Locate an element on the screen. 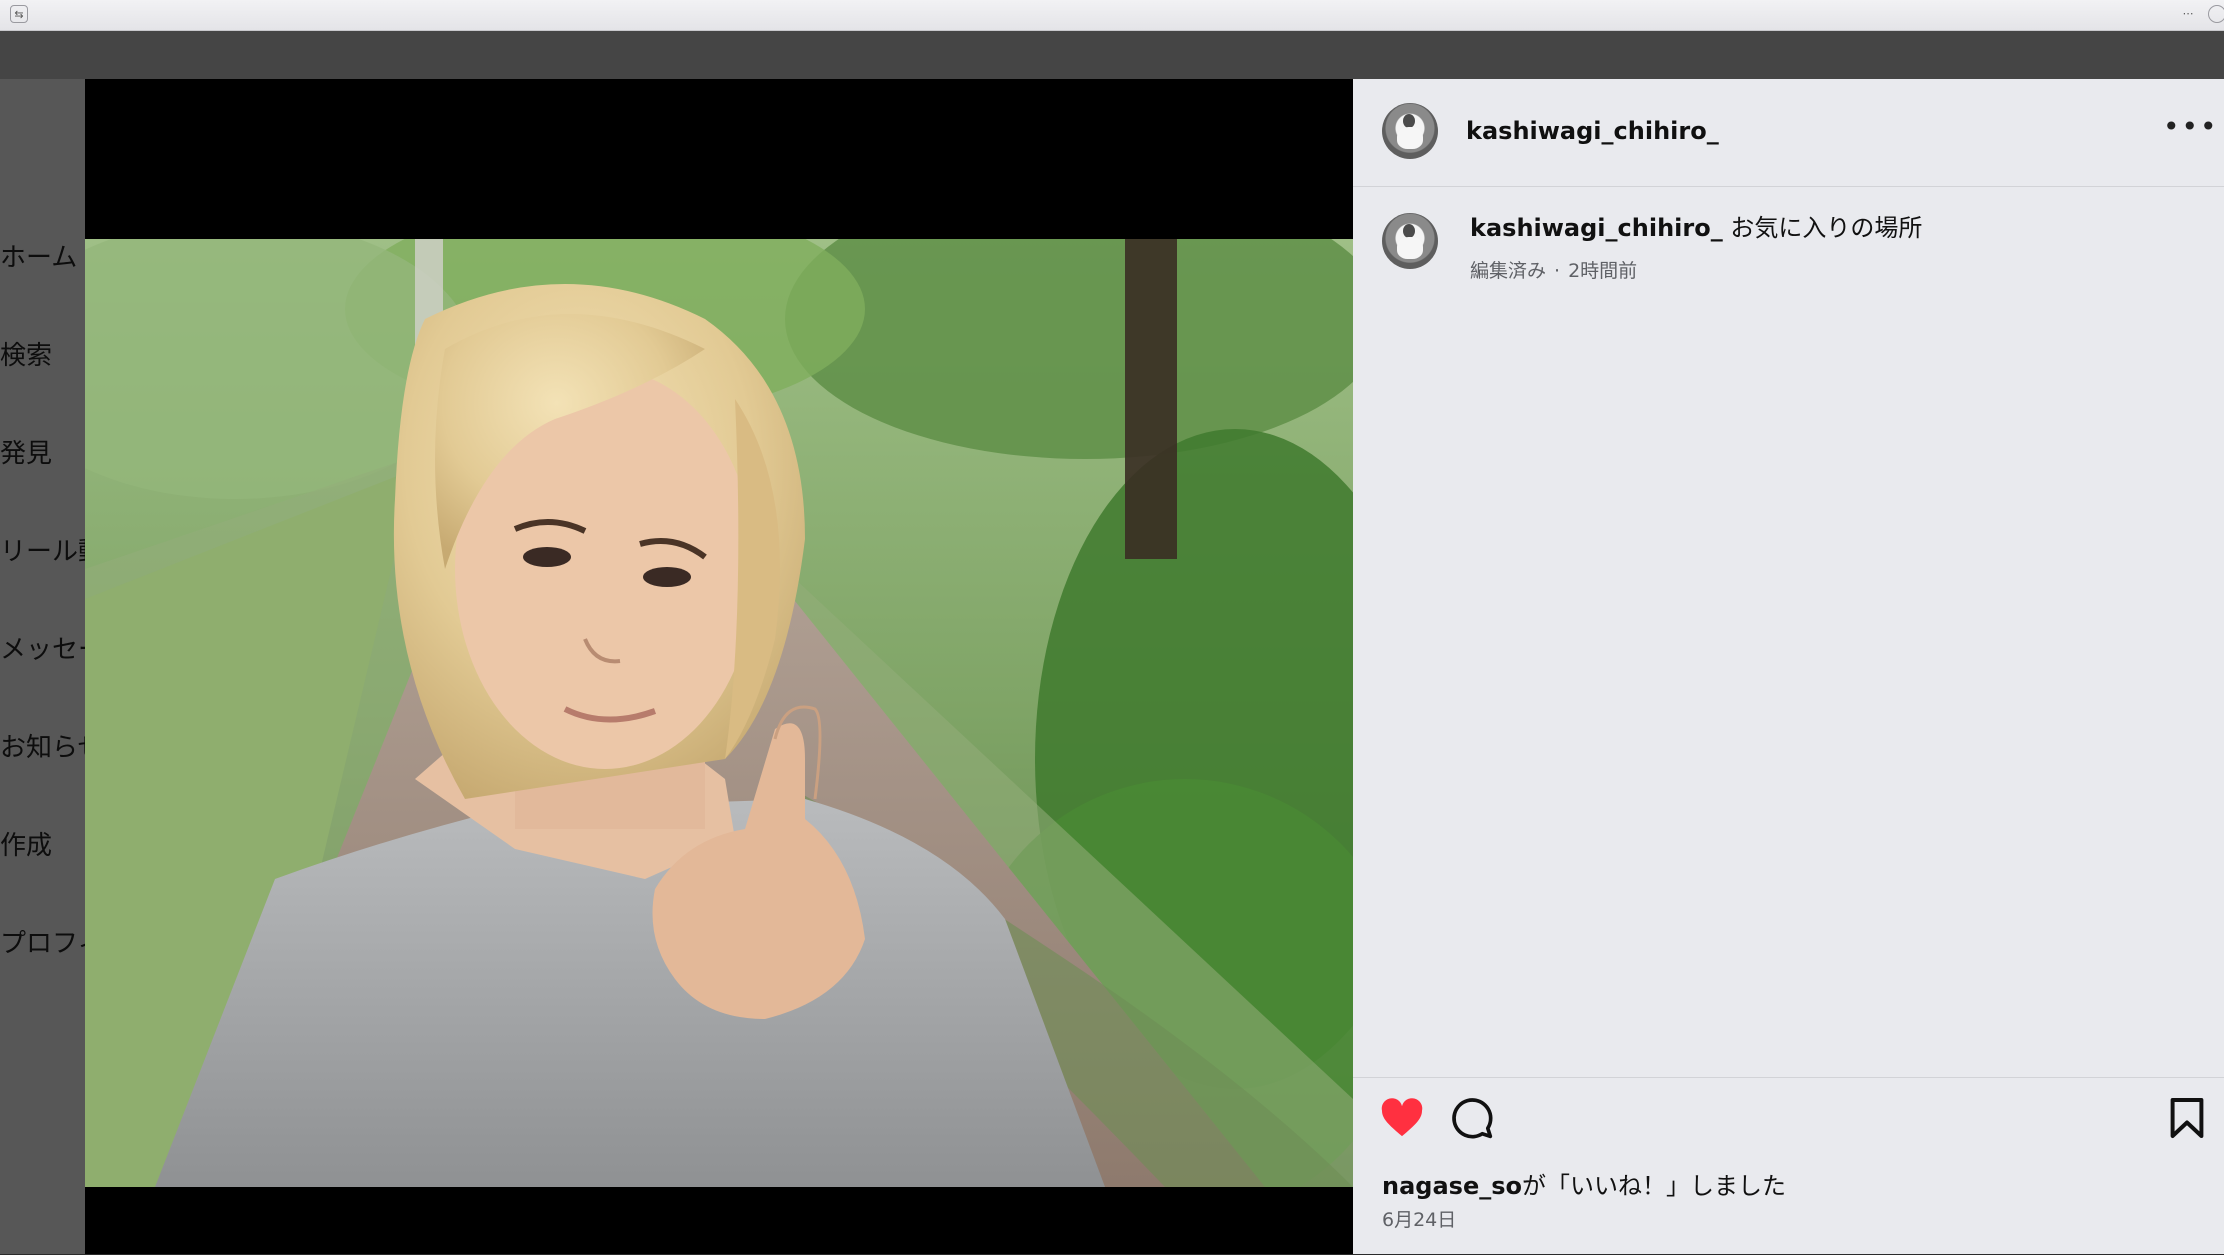  caption-meta: 編集済み · 2時間前 is located at coordinates (1557, 269).